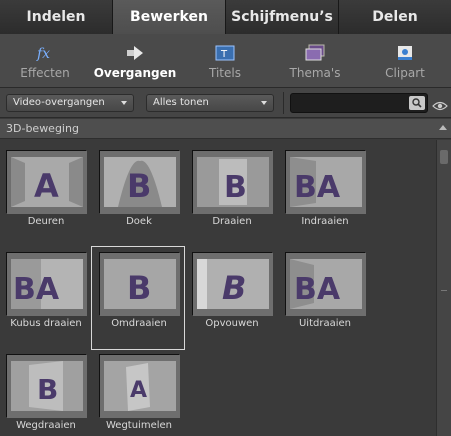 This screenshot has height=436, width=451. Describe the element at coordinates (443, 127) in the screenshot. I see `collapse-arrow-icon` at that location.